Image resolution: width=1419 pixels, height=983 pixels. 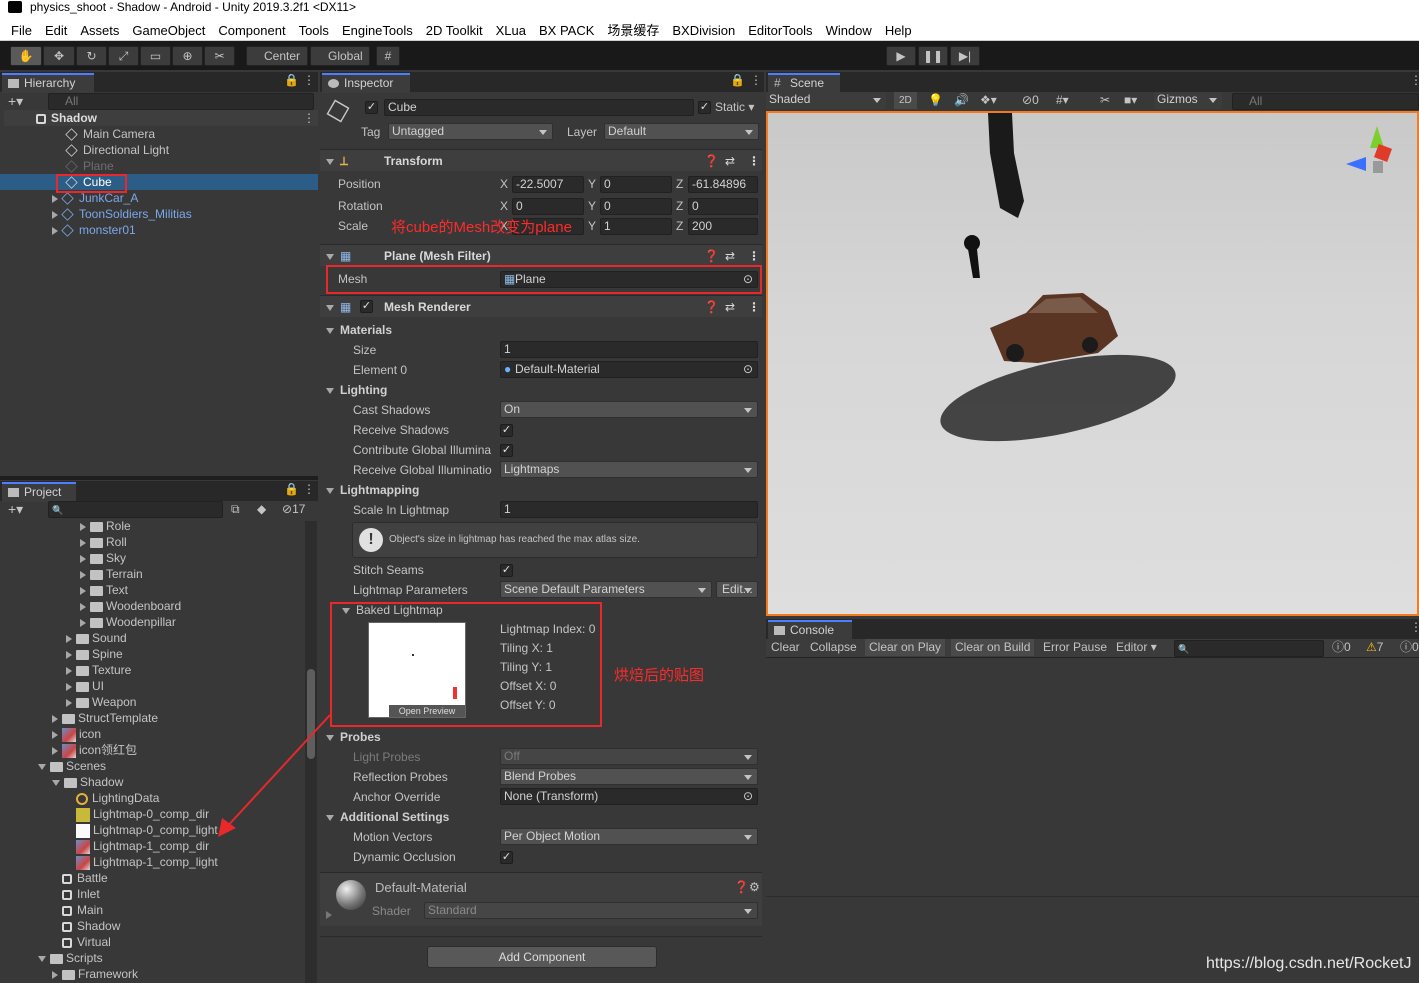 I want to click on transform-py-input: 0, so click(x=636, y=184).